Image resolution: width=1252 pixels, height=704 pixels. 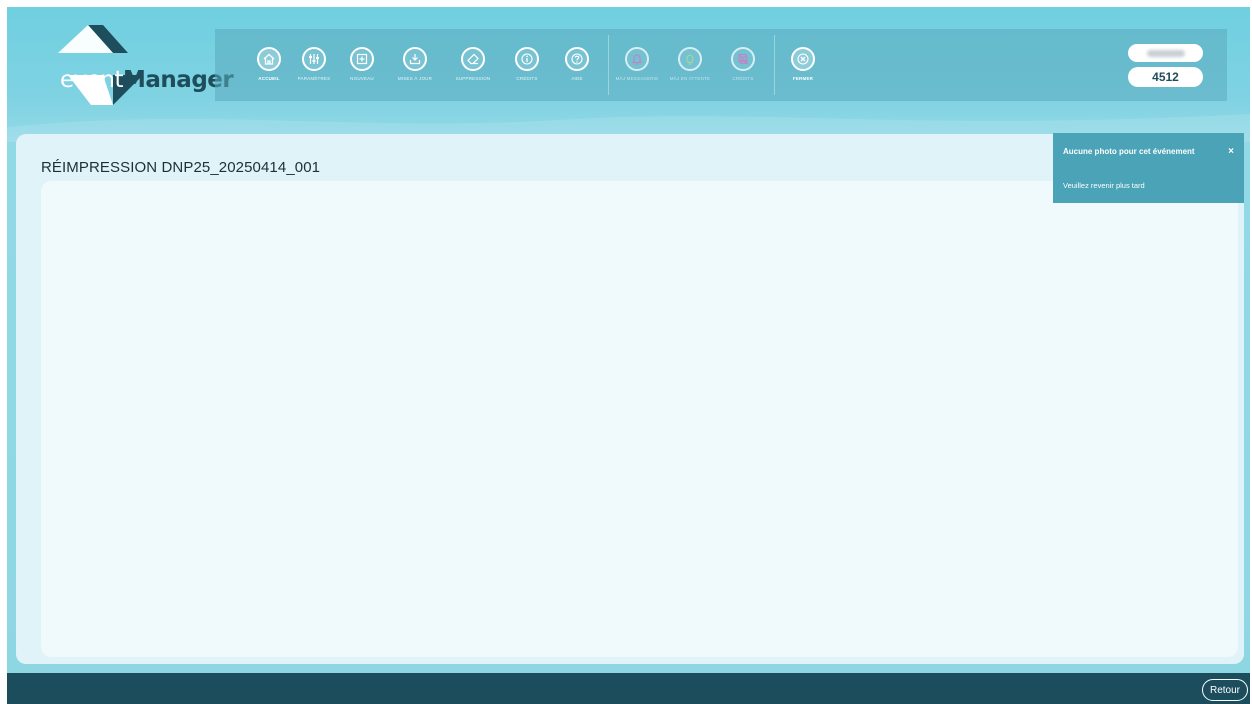 I want to click on logo-text: eventManager, so click(x=147, y=80).